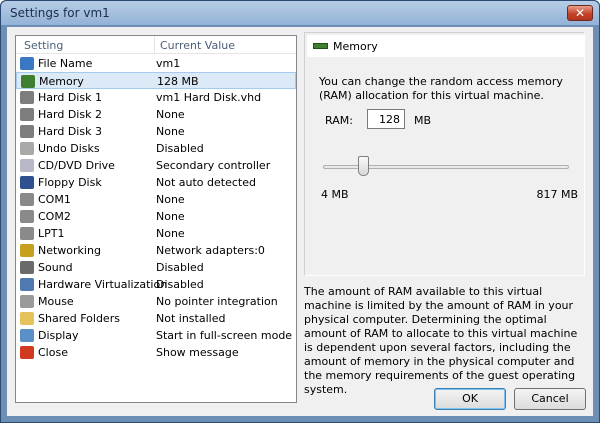  Describe the element at coordinates (27, 63) in the screenshot. I see `info-icon` at that location.